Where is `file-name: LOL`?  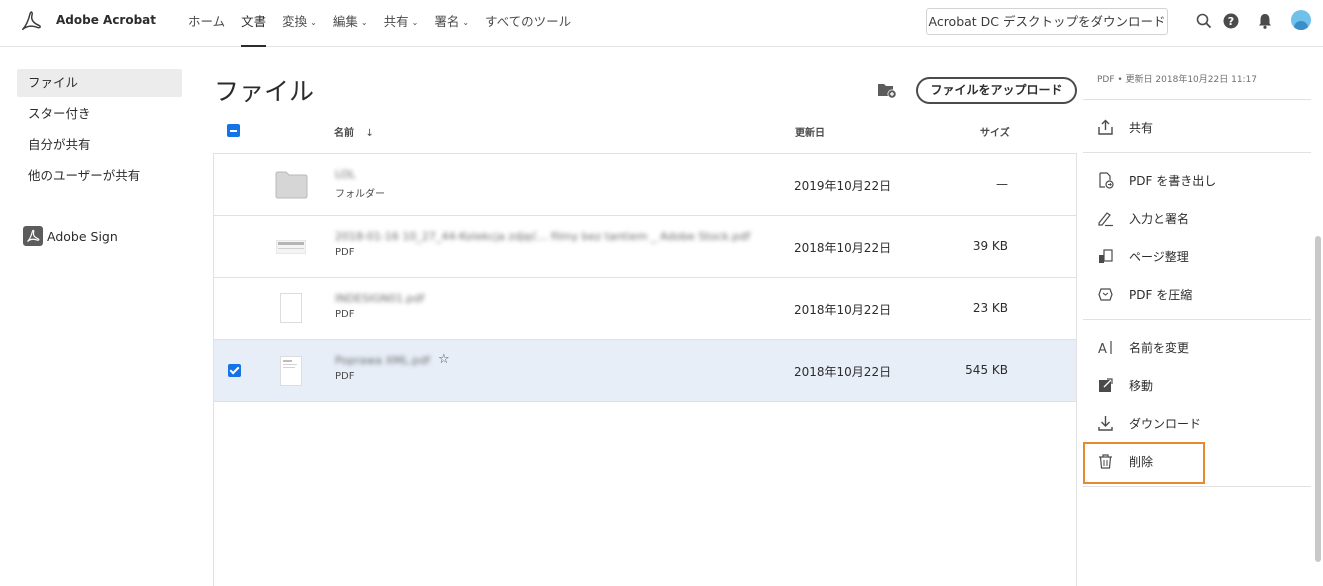
file-name: LOL is located at coordinates (345, 174).